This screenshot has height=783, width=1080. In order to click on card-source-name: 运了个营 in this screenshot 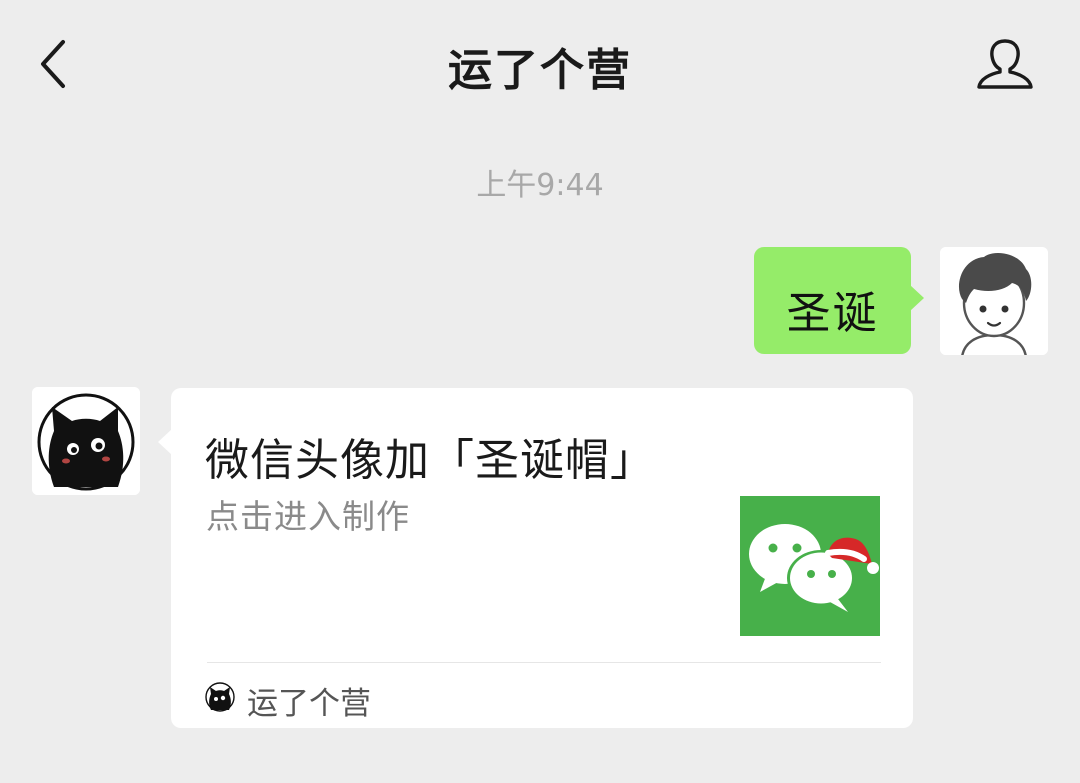, I will do `click(309, 704)`.